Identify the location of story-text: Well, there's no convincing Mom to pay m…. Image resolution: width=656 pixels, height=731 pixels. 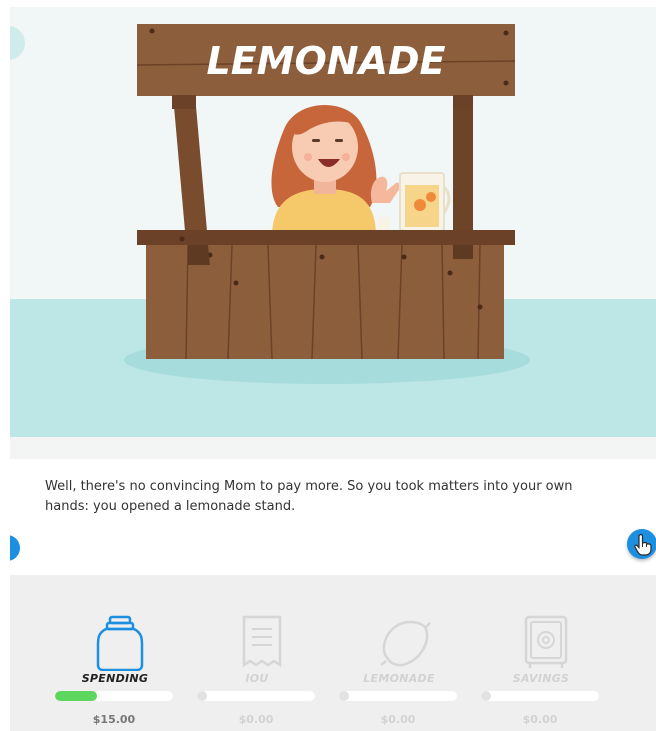
(309, 496).